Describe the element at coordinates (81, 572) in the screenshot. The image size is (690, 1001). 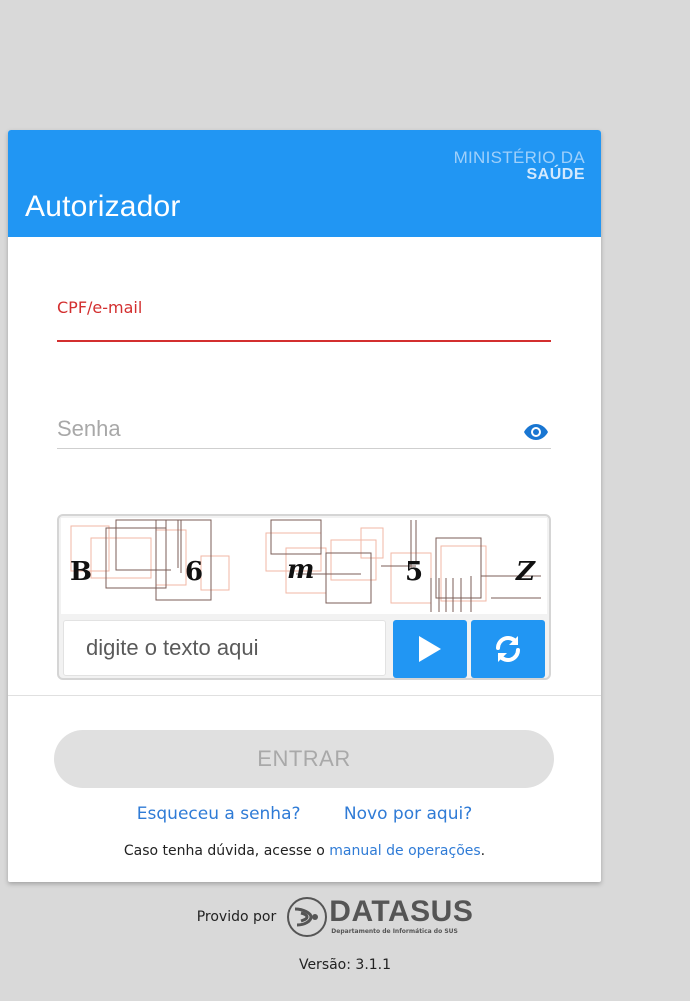
I see `captcha-char: B` at that location.